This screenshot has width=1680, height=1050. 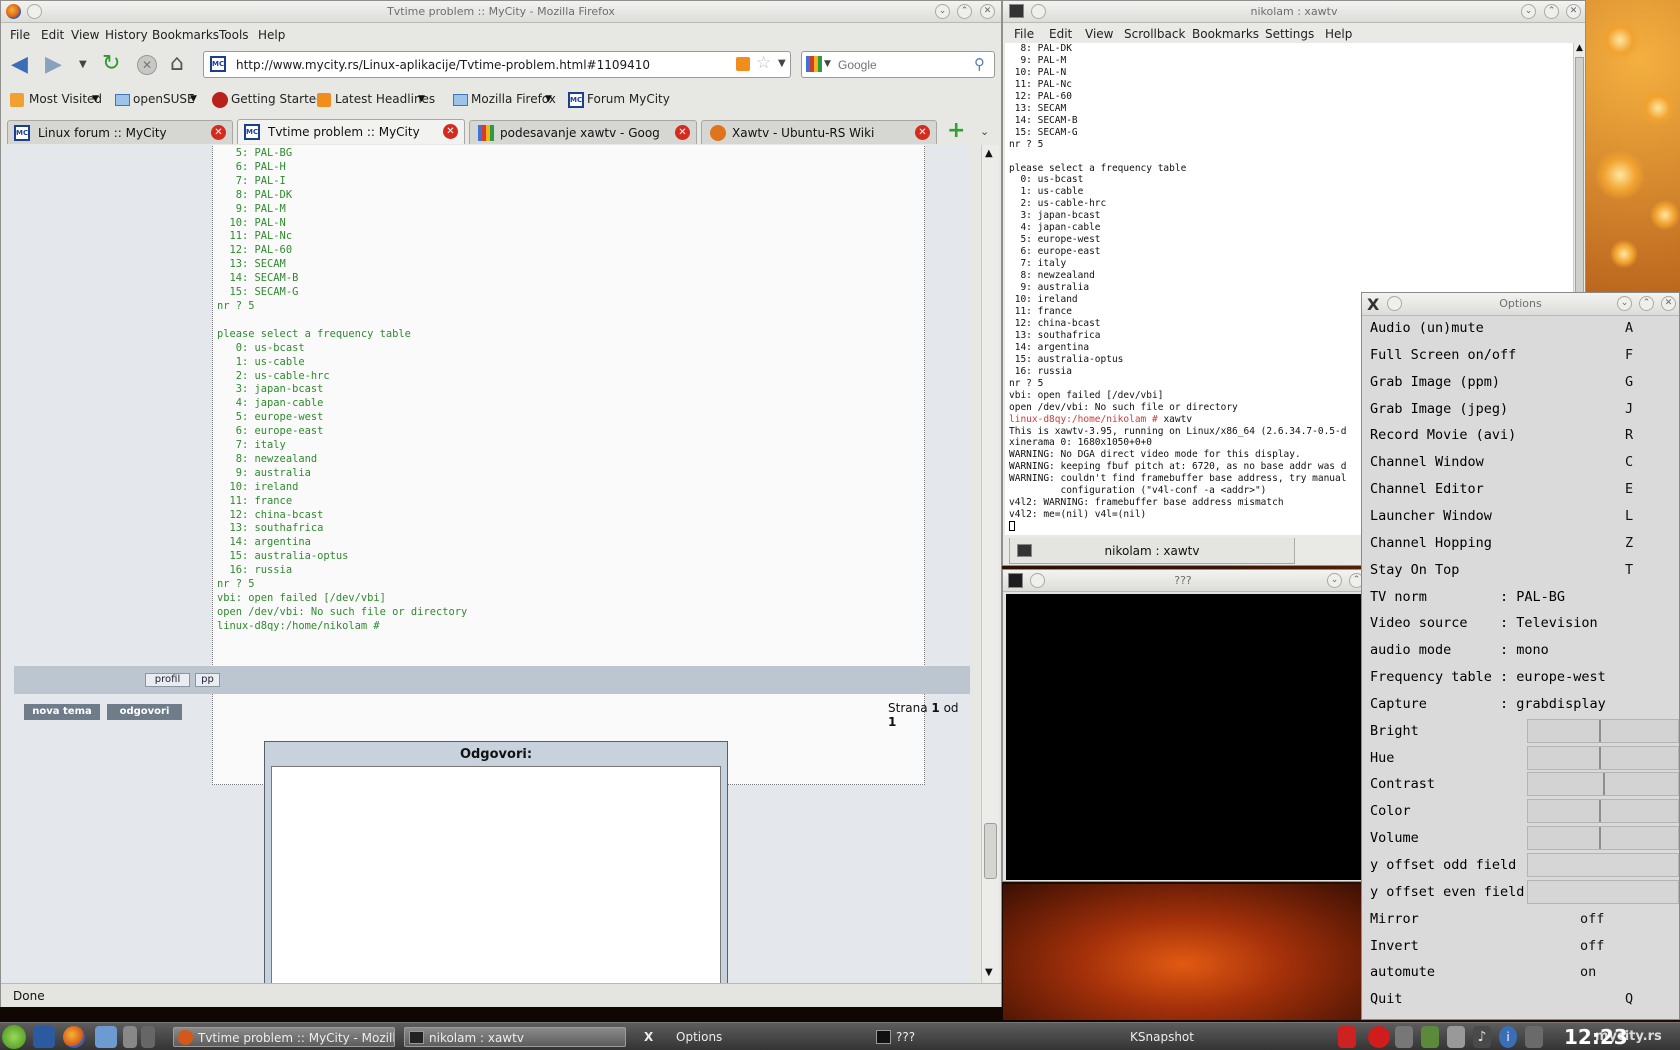 I want to click on option-menu-item: Grab Image (ppm), so click(x=1435, y=382).